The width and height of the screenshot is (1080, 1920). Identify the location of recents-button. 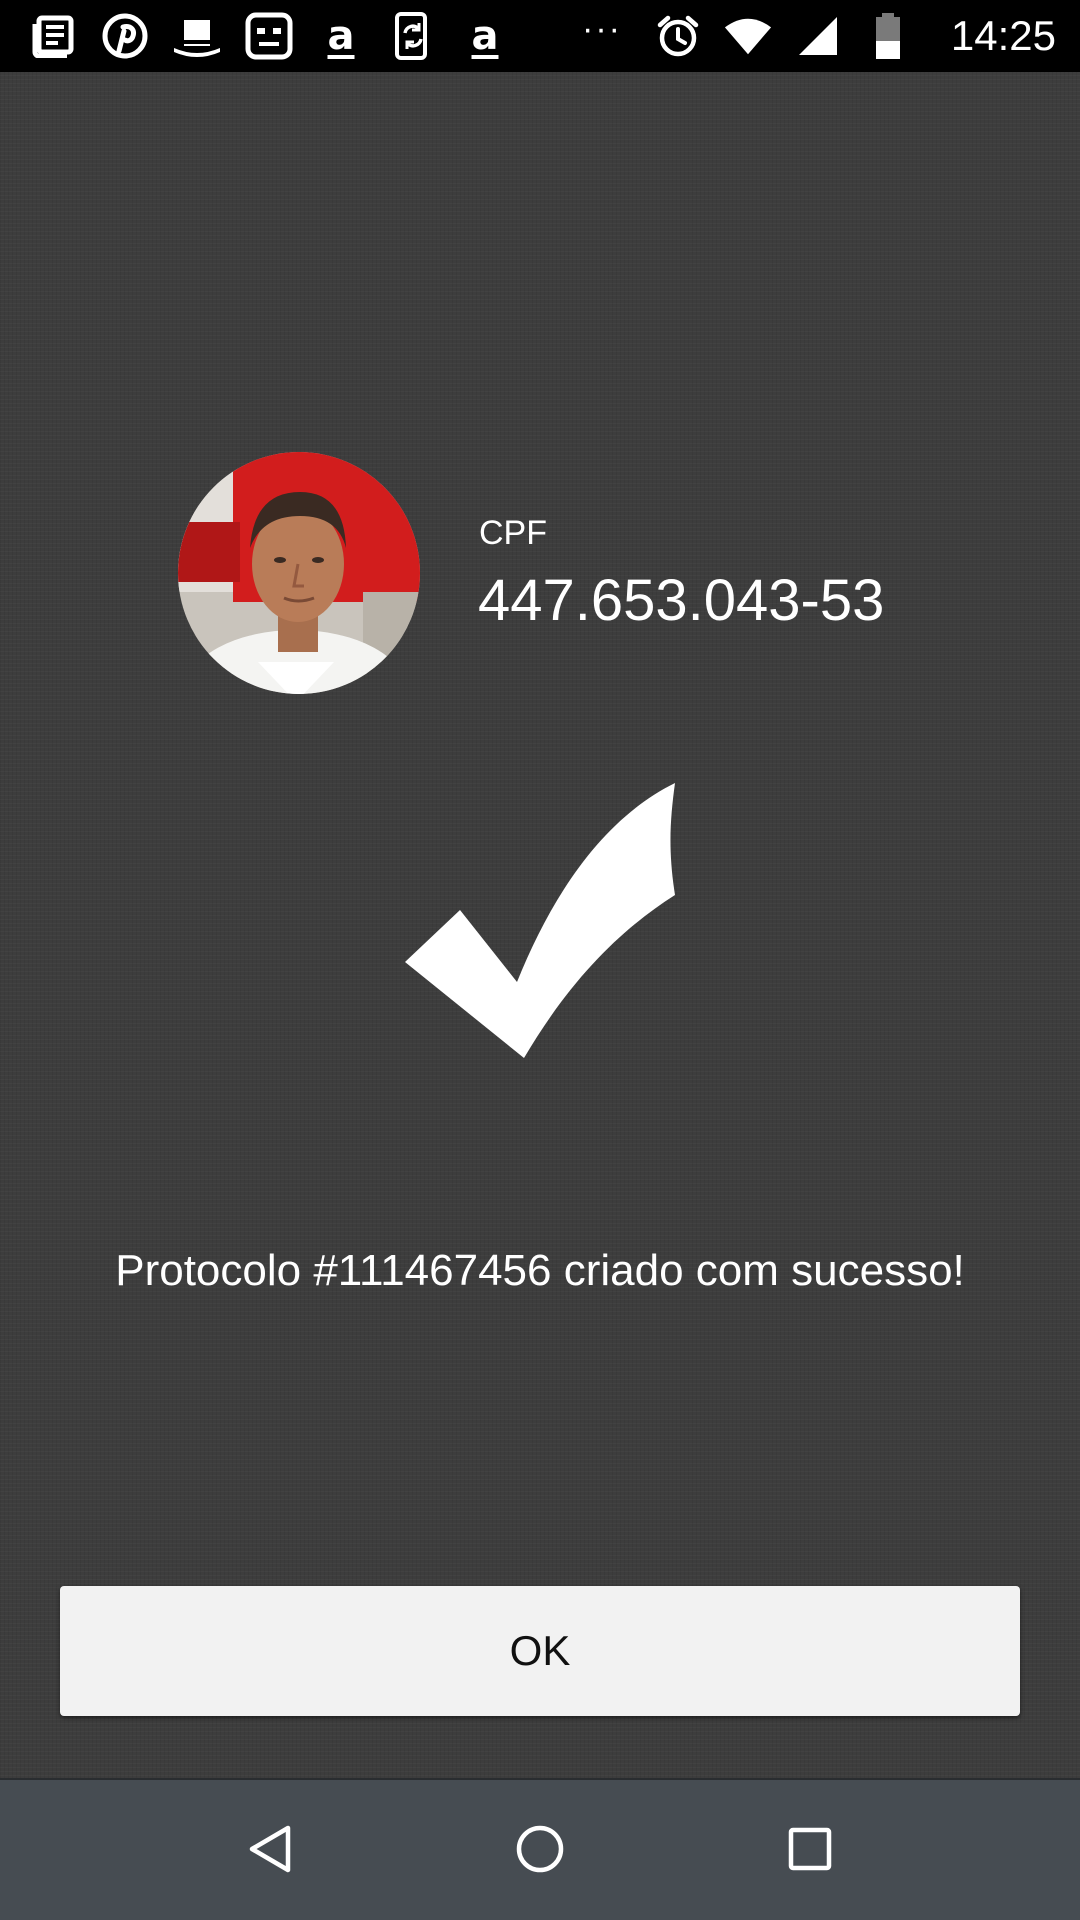
(810, 1851).